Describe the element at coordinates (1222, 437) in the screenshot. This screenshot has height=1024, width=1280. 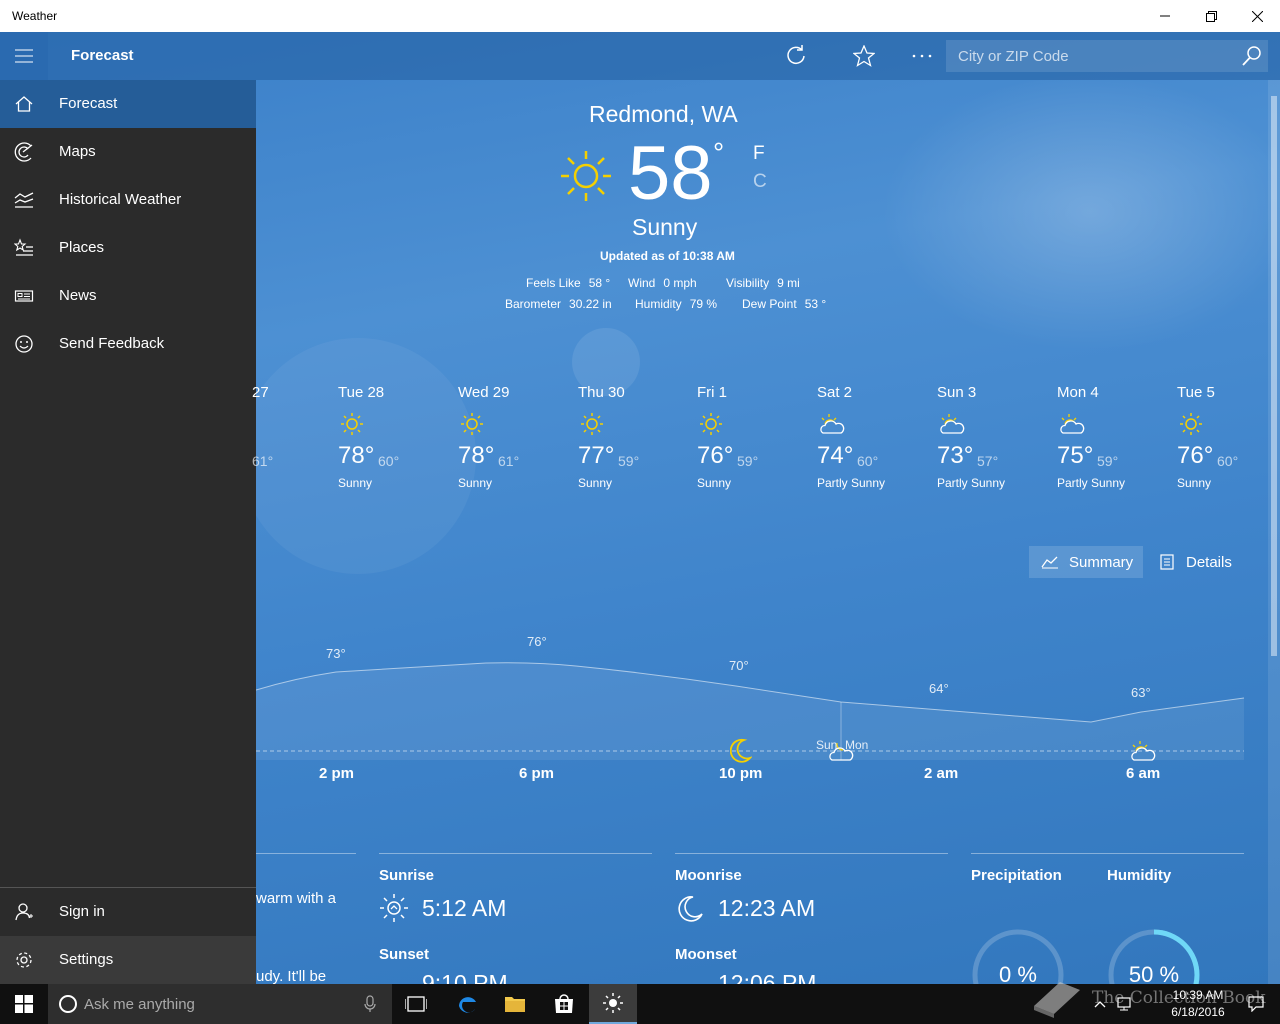
I see `day-card: Tue 5 76° 60° Sunny` at that location.